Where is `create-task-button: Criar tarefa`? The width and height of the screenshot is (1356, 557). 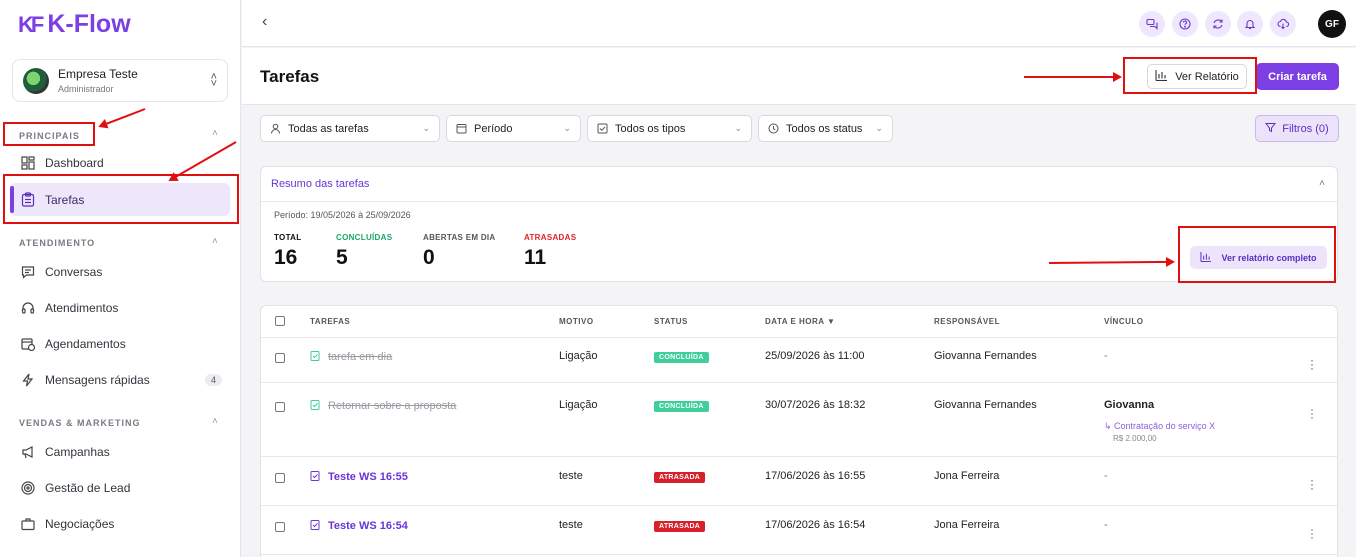
create-task-button: Criar tarefa is located at coordinates (1297, 76).